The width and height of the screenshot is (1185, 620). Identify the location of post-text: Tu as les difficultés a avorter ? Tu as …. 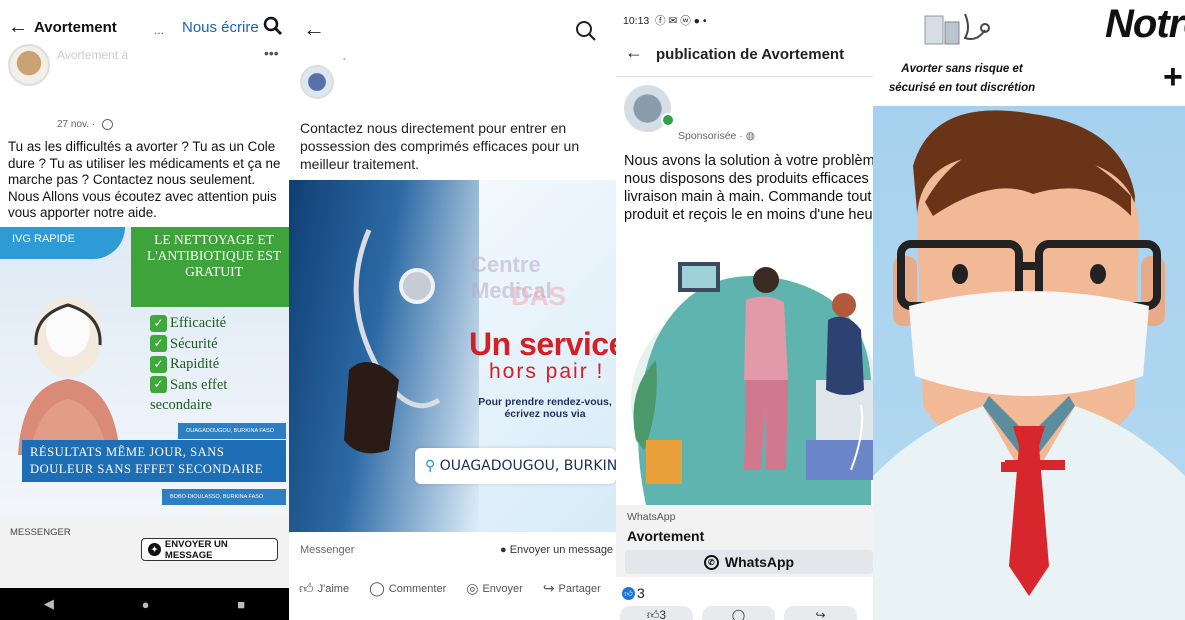
(144, 179).